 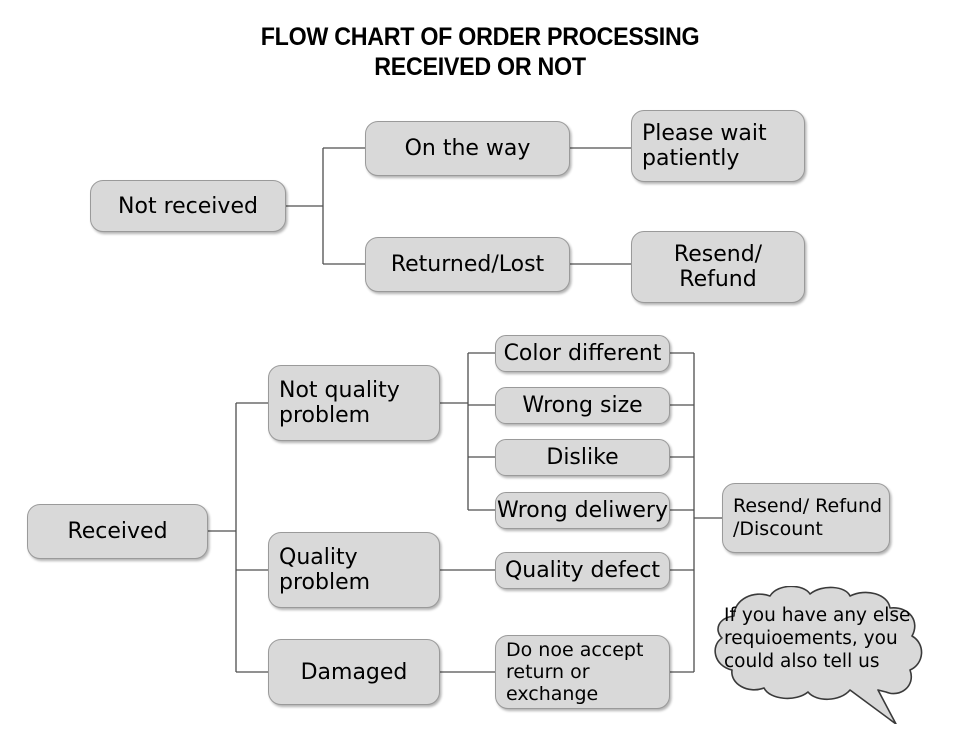 I want to click on node-quality-problem-label: Quality problem, so click(x=325, y=570).